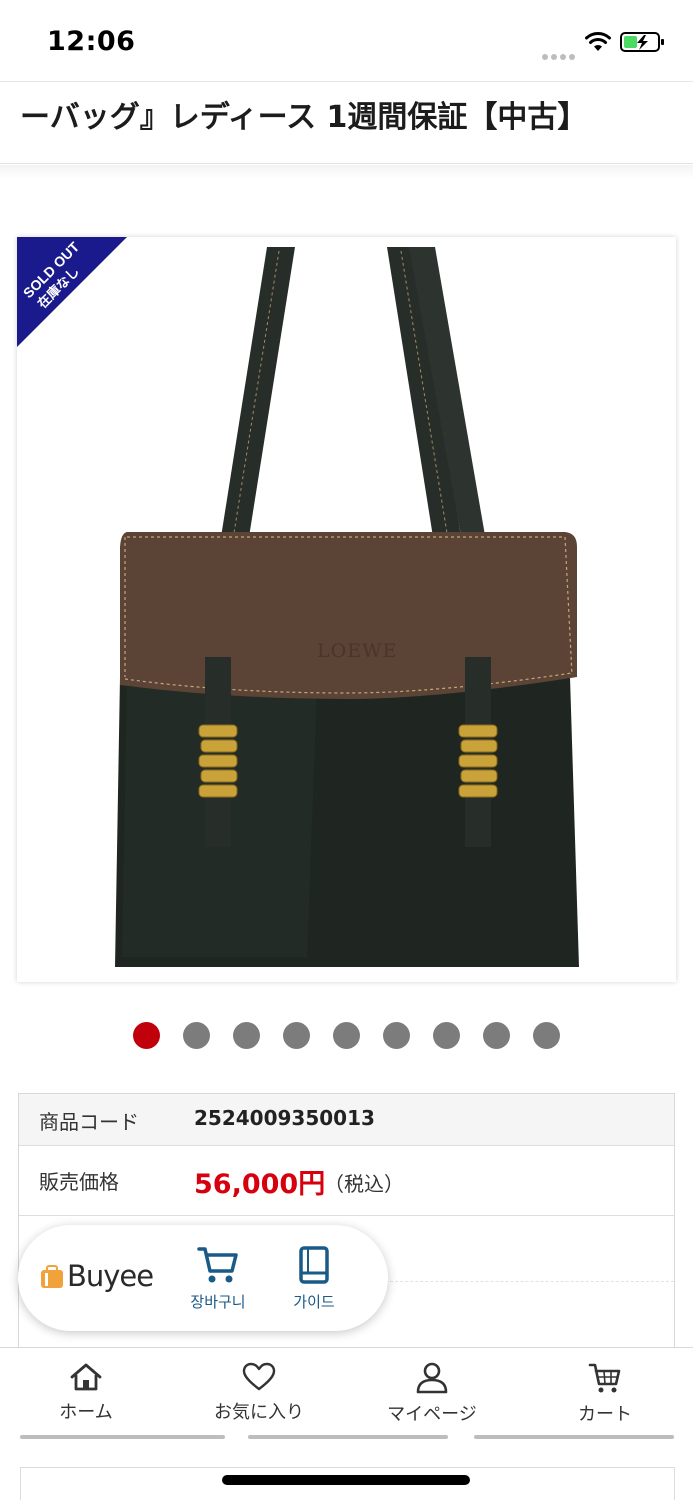 The width and height of the screenshot is (693, 1500). I want to click on user-icon, so click(432, 1378).